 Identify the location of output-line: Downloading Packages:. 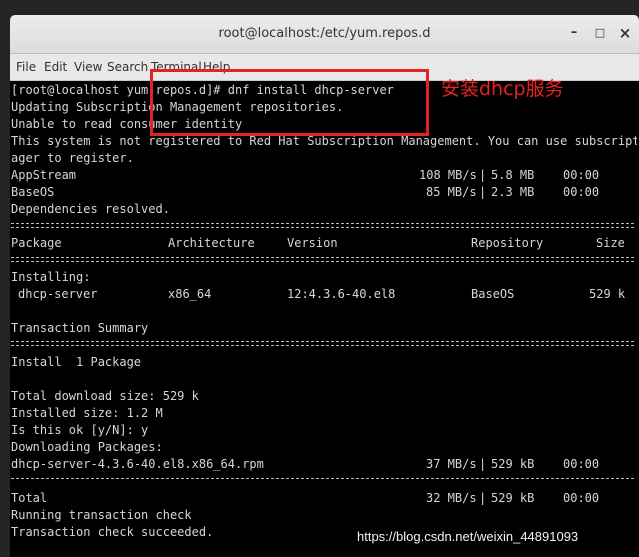
(87, 447).